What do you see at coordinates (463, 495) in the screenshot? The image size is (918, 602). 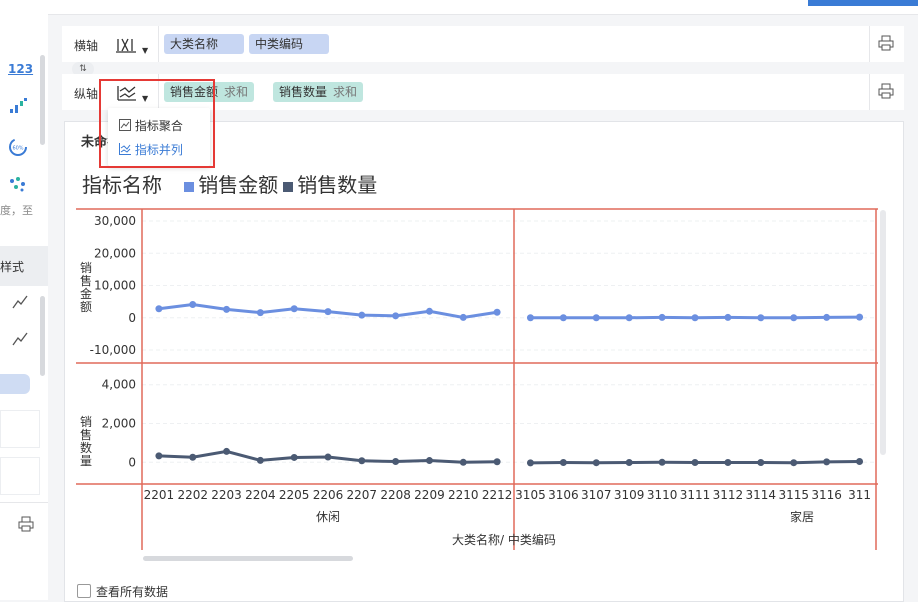 I see `x-tick-label: 2210` at bounding box center [463, 495].